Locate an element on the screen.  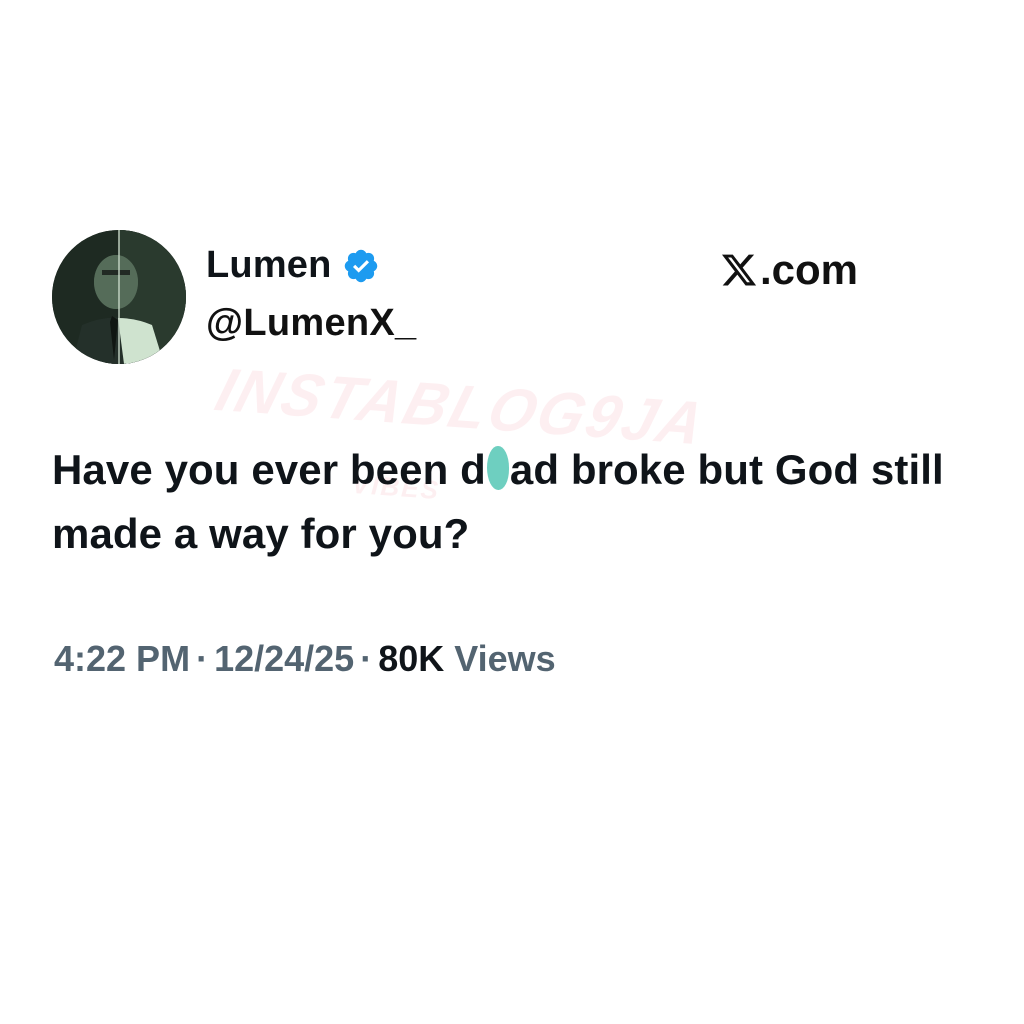
avatar is located at coordinates (119, 297).